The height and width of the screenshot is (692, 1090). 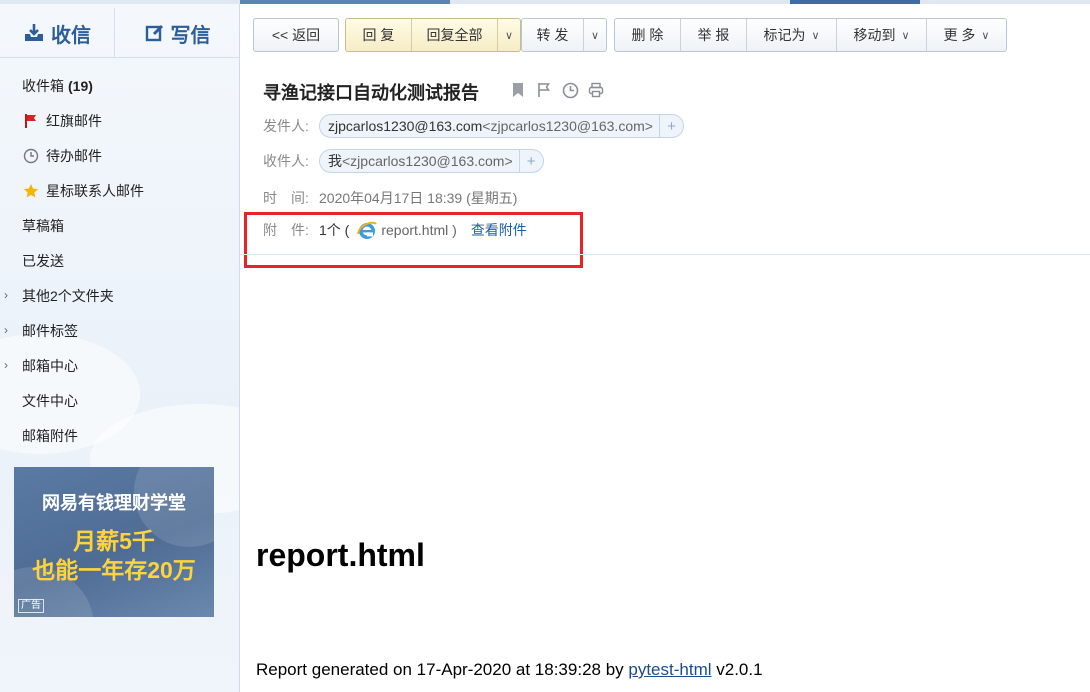 What do you see at coordinates (74, 155) in the screenshot?
I see `folder-label: 待办邮件` at bounding box center [74, 155].